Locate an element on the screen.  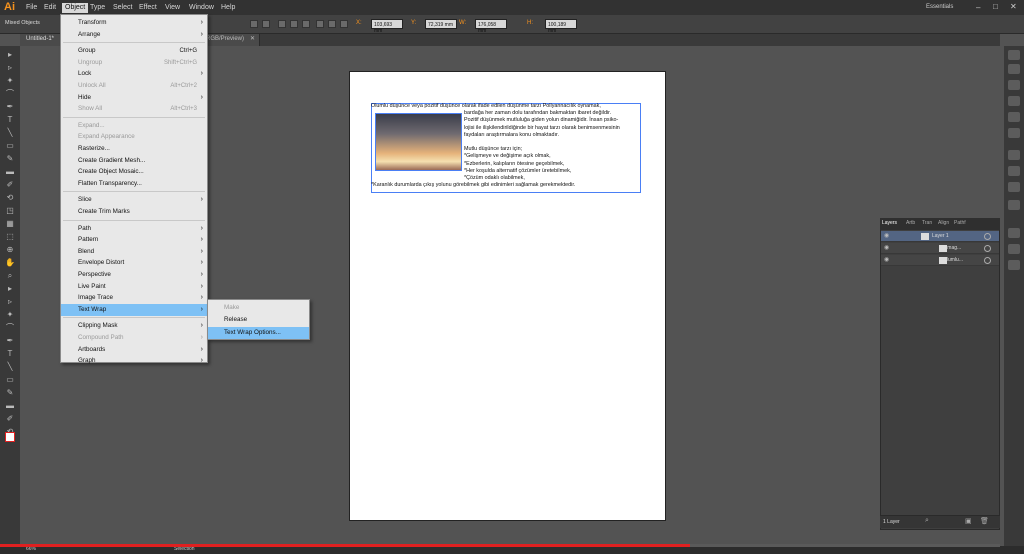
menu-item-group: Group Ctrl+G is located at coordinates (134, 51).